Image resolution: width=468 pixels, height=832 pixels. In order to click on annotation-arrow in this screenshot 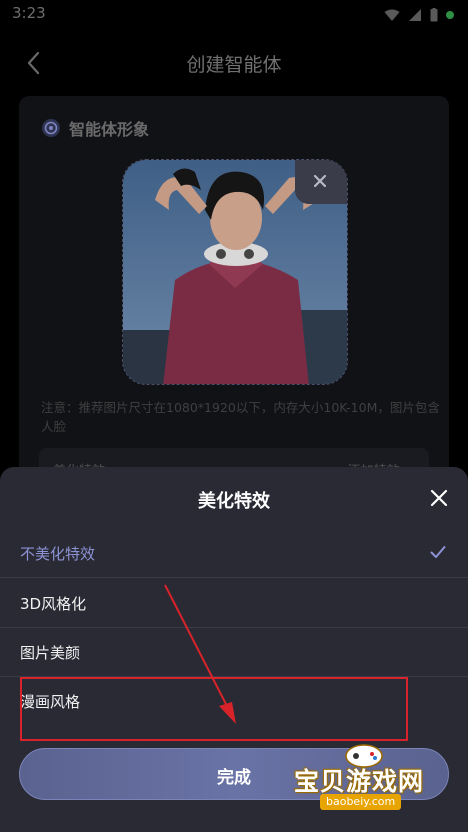, I will do `click(200, 654)`.